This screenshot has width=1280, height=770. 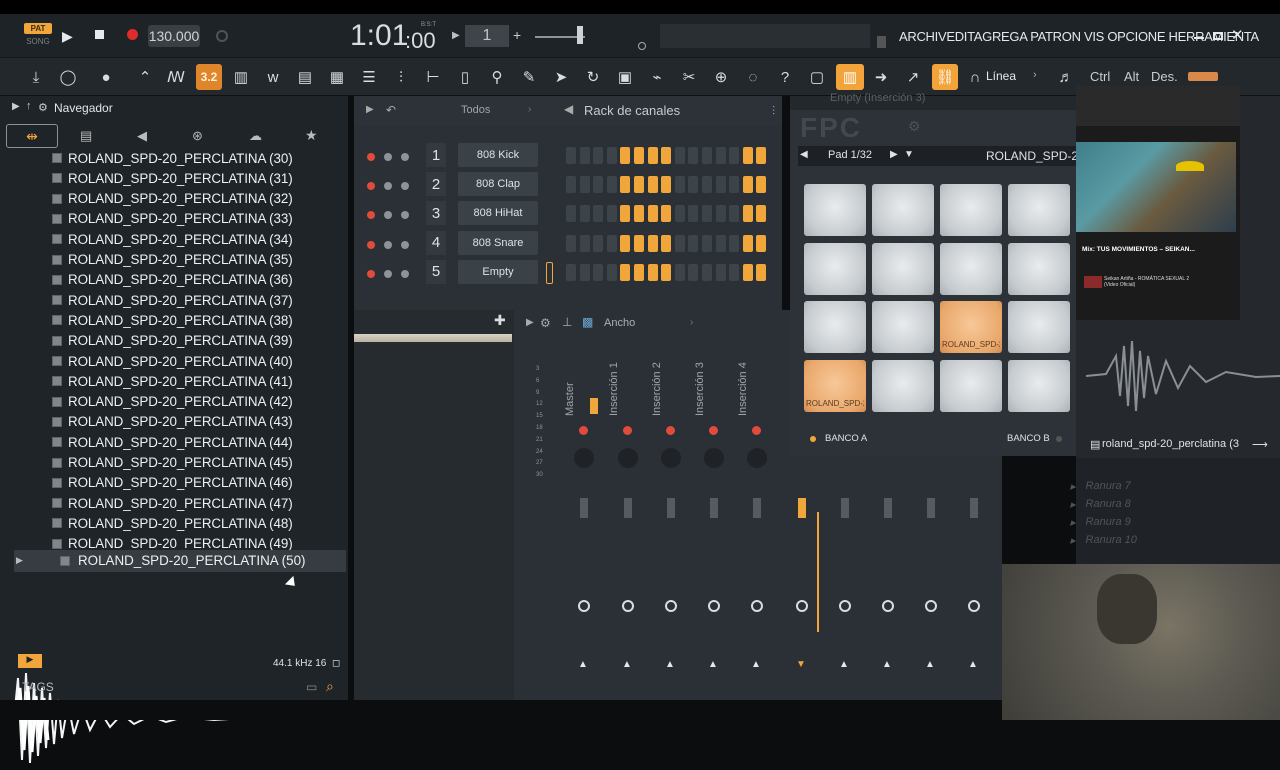 I want to click on headphones-icon: ♬, so click(x=1066, y=77).